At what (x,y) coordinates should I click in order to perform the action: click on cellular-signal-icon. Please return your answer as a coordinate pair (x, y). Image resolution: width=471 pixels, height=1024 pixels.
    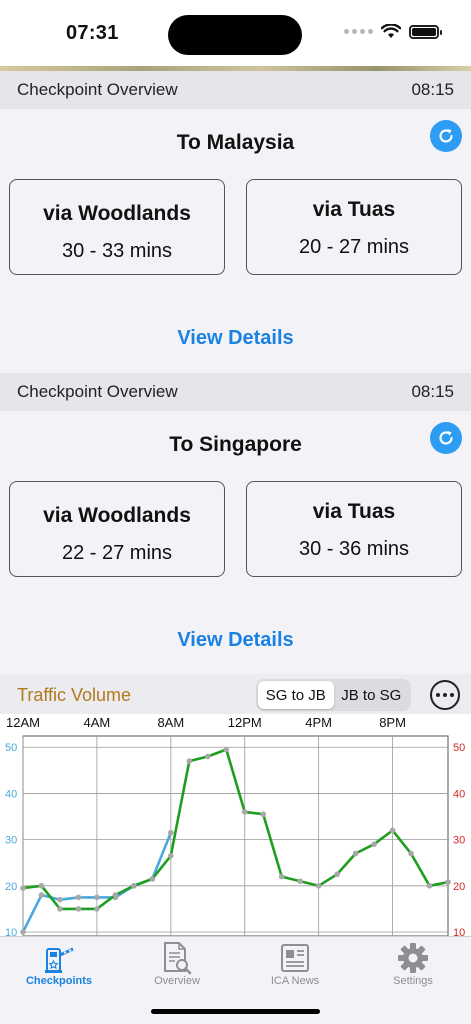
    Looking at the image, I should click on (358, 31).